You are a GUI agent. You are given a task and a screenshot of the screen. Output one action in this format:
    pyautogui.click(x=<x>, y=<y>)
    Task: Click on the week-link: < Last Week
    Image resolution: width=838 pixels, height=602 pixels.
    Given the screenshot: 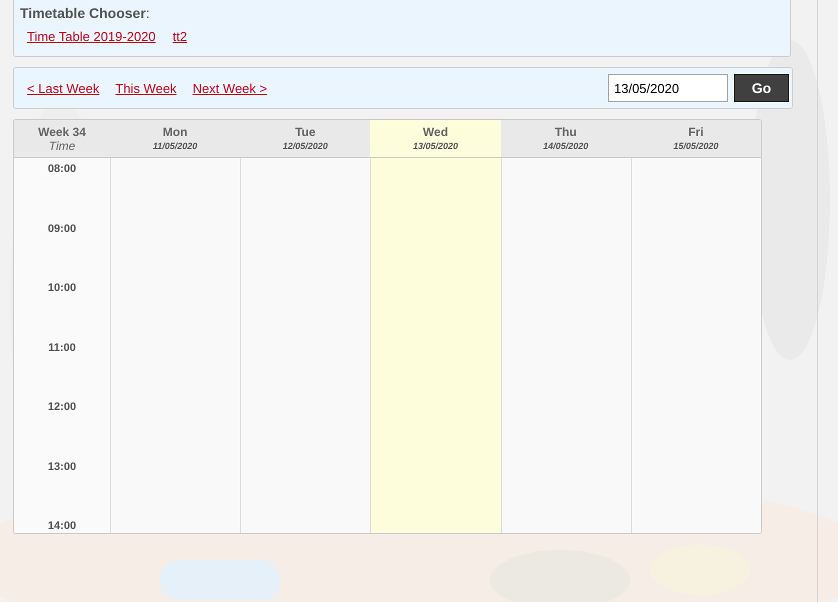 What is the action you would take?
    pyautogui.click(x=63, y=88)
    